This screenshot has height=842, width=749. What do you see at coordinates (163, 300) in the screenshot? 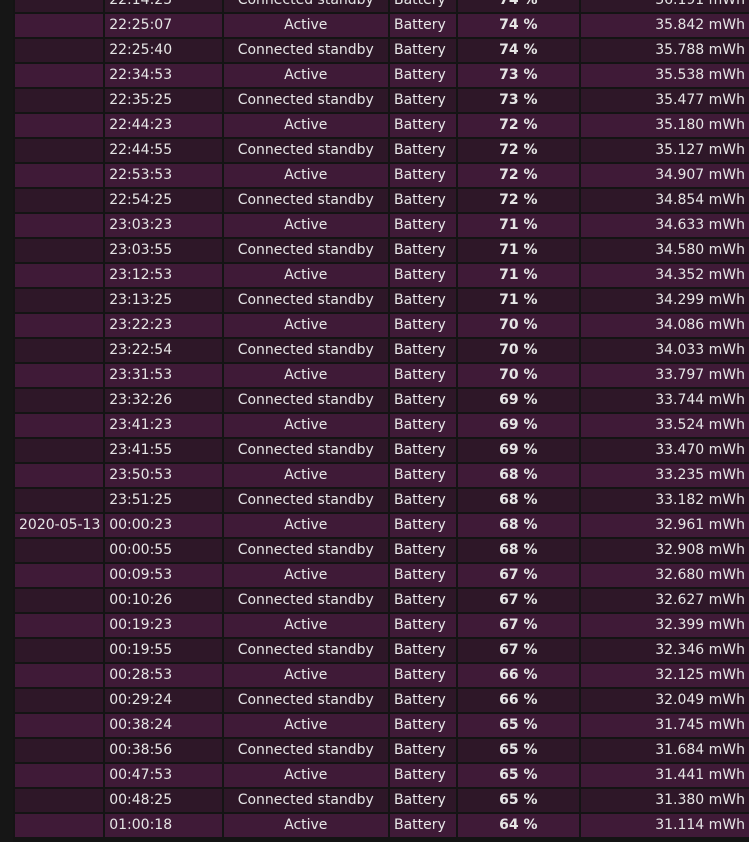
I see `usage-time-cell: 23:13:25` at bounding box center [163, 300].